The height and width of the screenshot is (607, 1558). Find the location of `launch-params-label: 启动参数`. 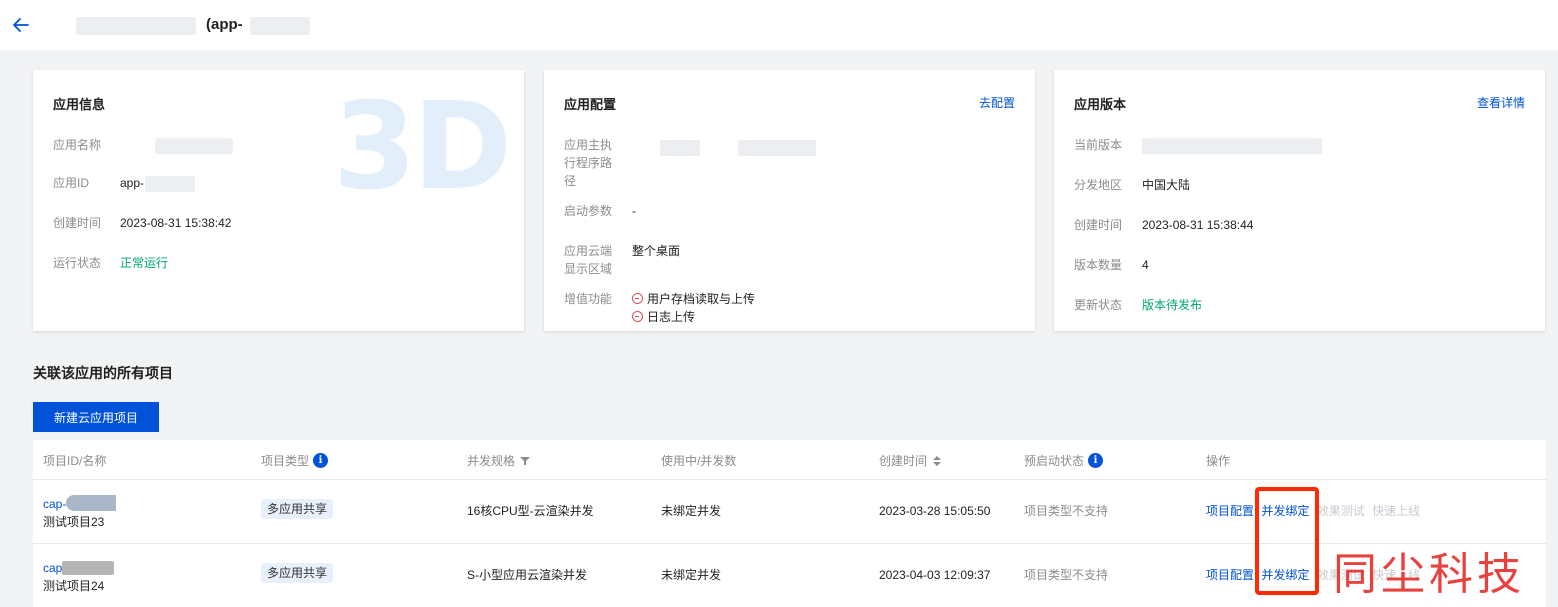

launch-params-label: 启动参数 is located at coordinates (588, 211).